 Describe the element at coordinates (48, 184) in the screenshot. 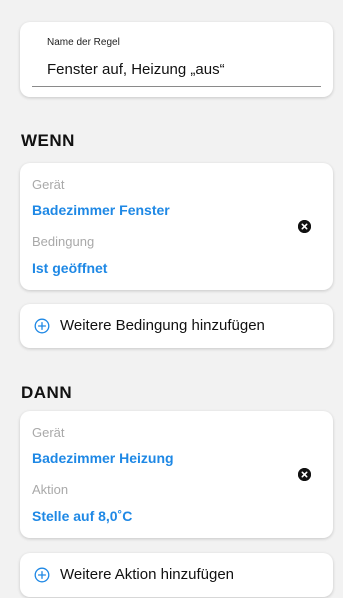

I see `condition-device-label: Gerät` at that location.